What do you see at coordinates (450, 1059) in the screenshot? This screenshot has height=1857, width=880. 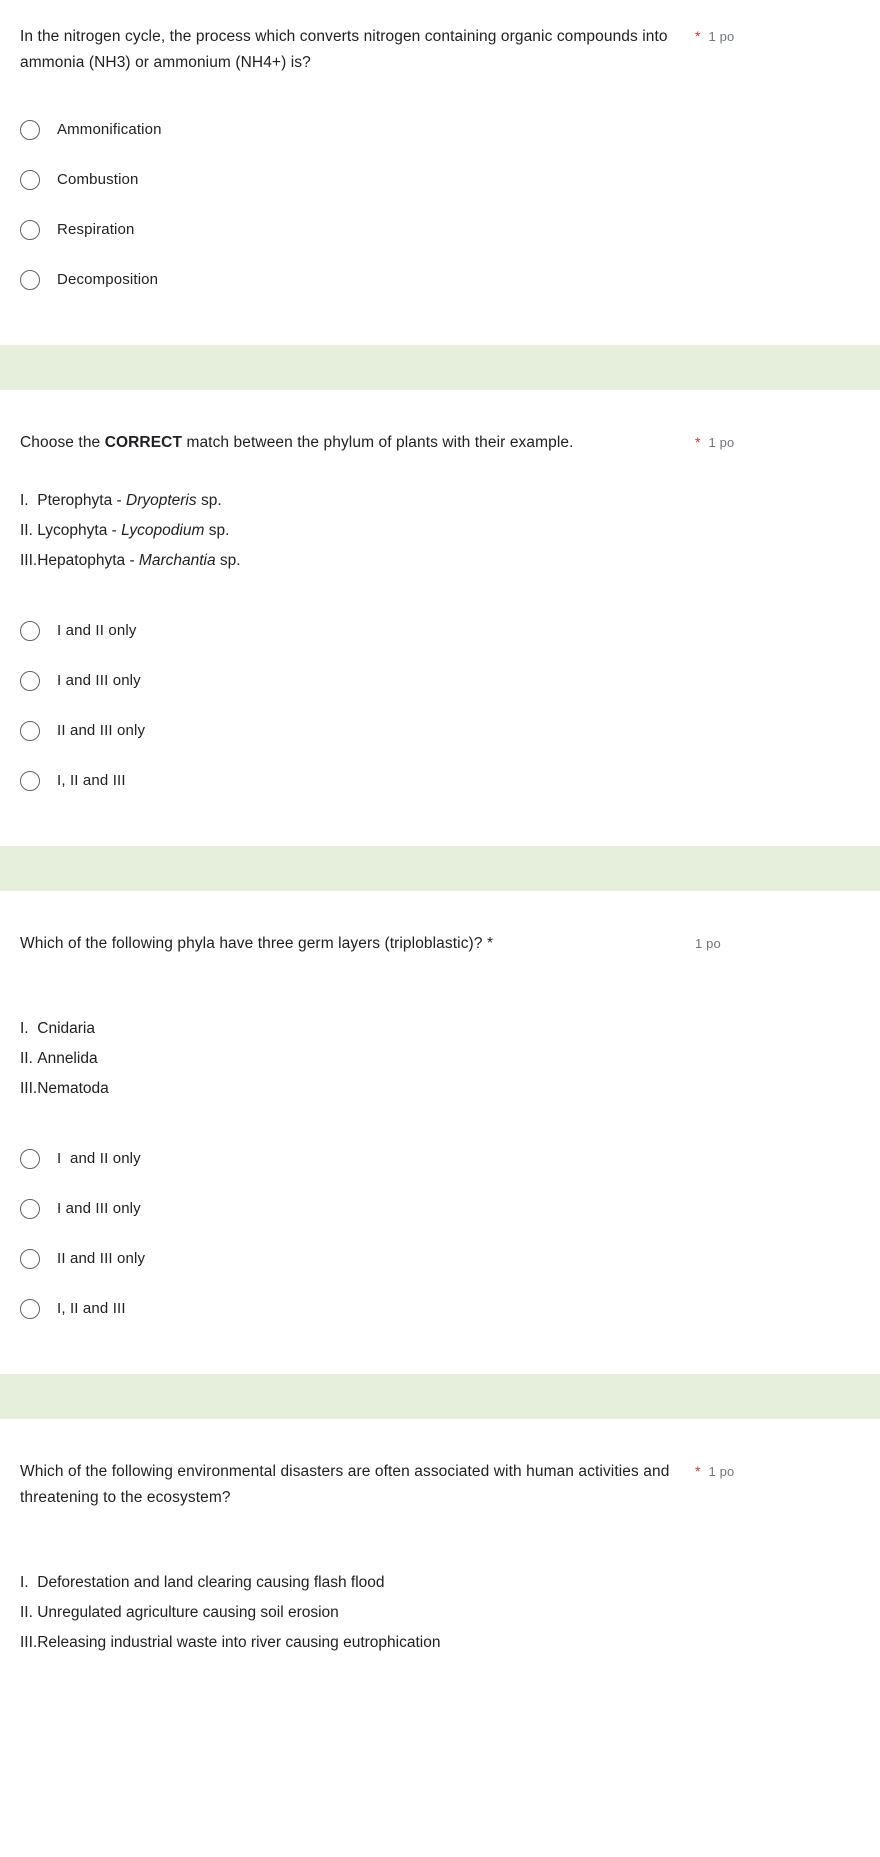 I see `stem-line: II. Annelida` at bounding box center [450, 1059].